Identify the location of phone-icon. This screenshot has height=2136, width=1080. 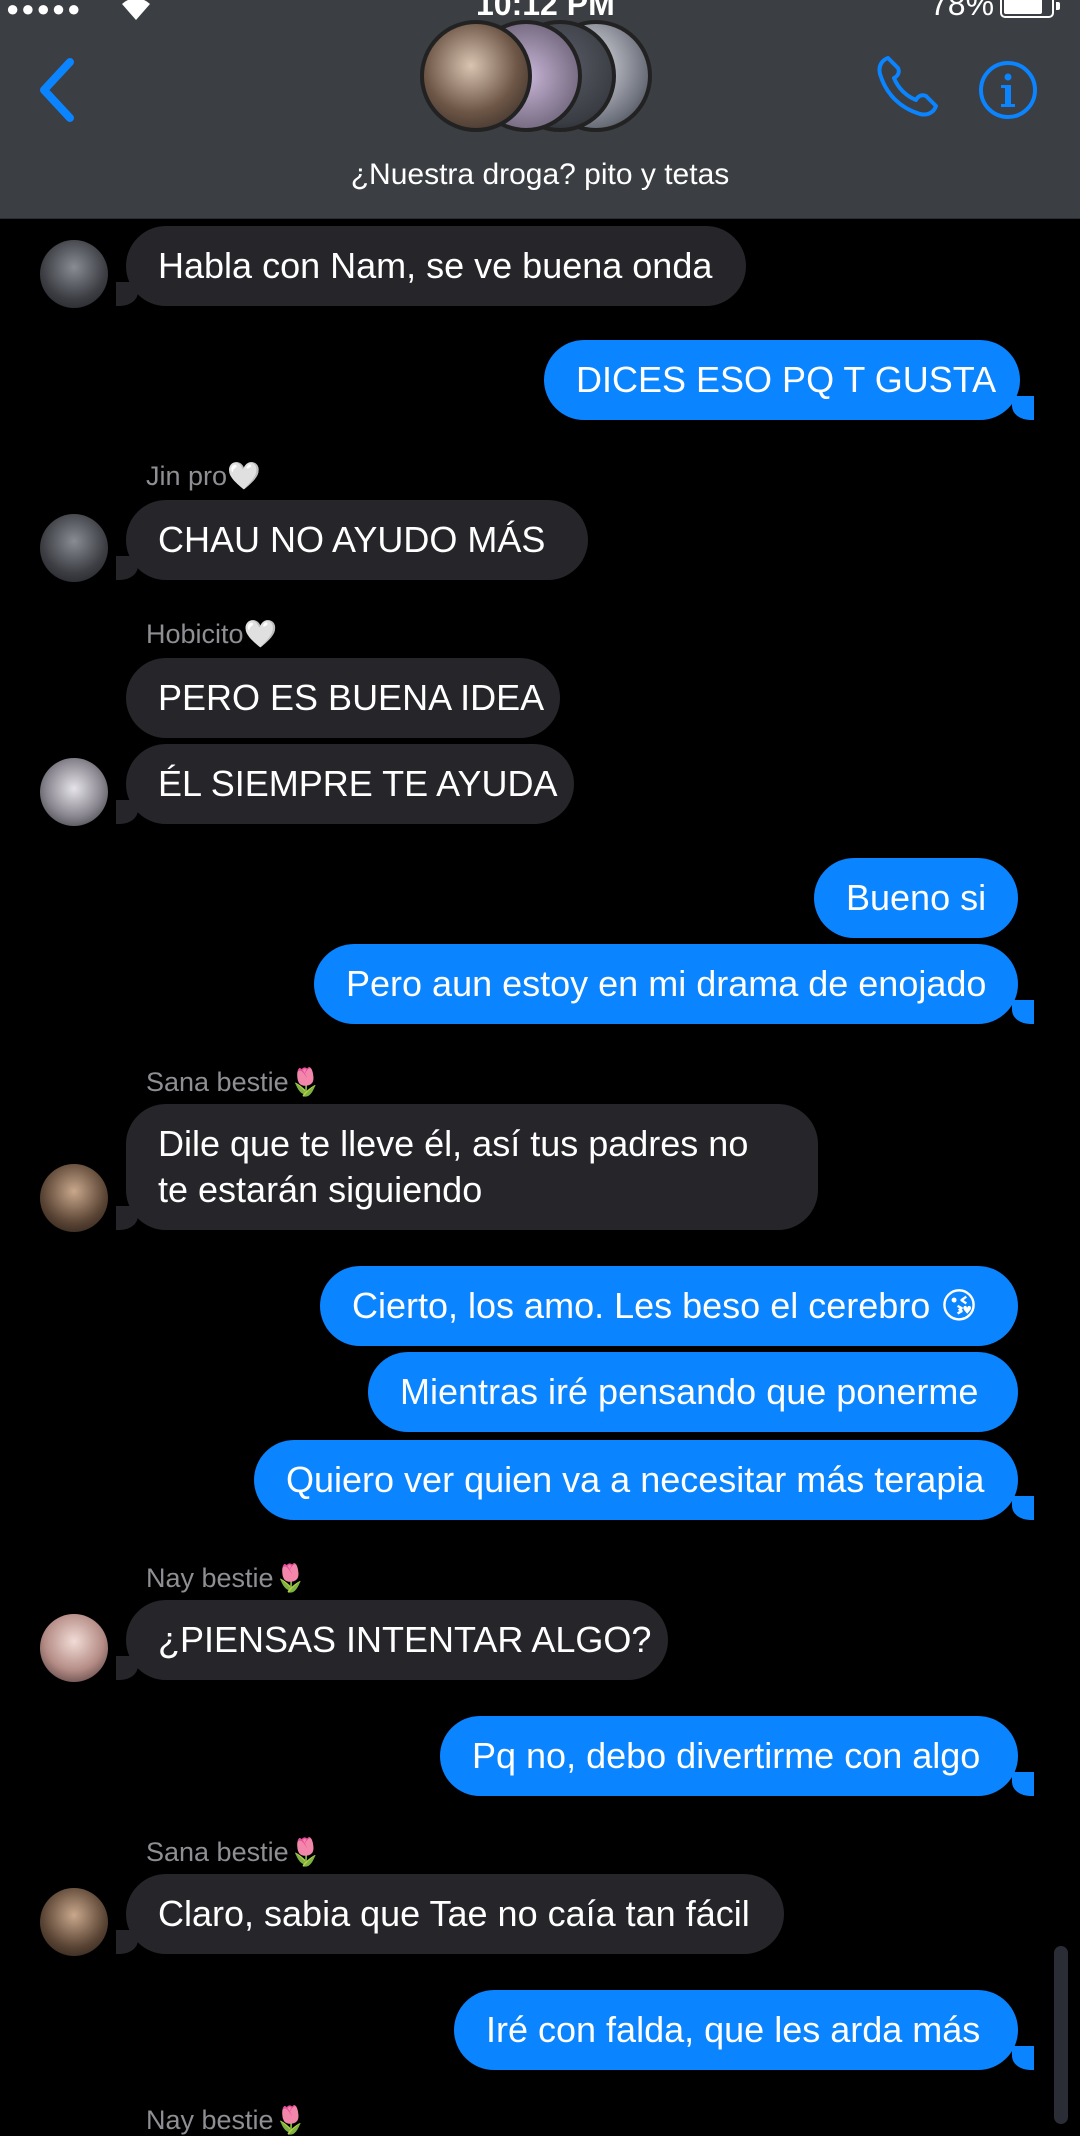
(907, 86).